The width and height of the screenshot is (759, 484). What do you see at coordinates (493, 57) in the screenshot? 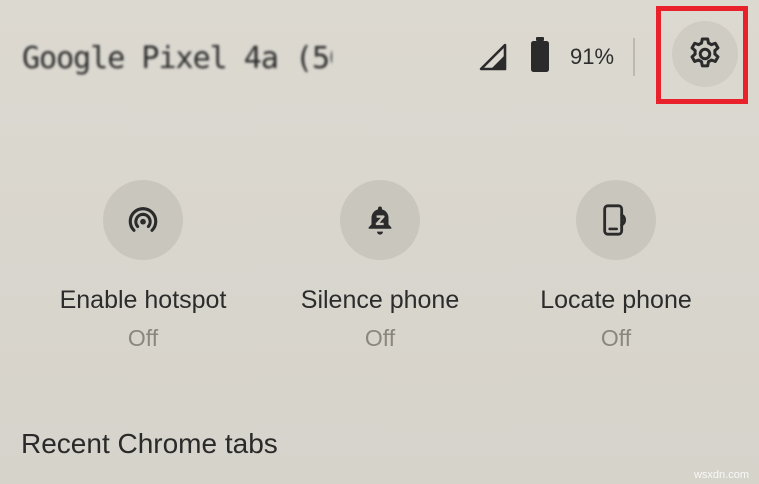
I see `cell-signal-icon` at bounding box center [493, 57].